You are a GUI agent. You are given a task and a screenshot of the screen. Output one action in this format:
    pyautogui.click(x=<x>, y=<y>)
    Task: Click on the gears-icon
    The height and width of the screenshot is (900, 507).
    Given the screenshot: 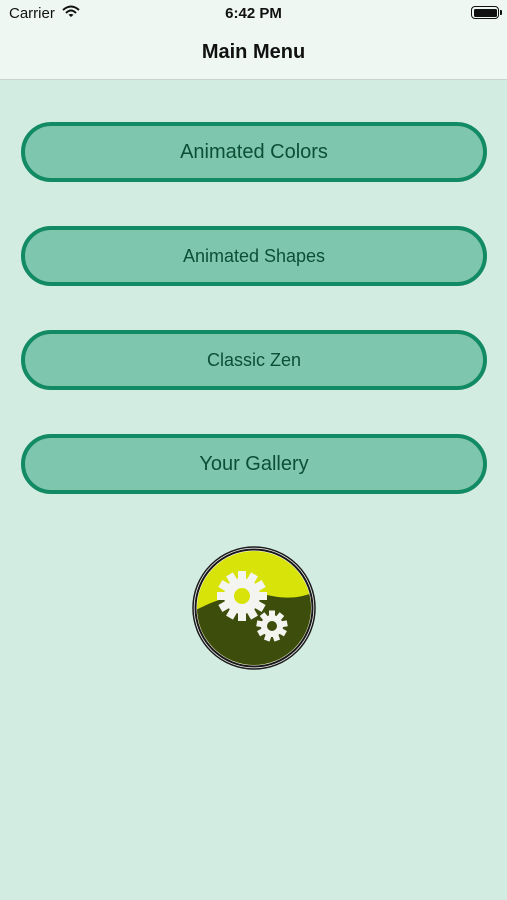 What is the action you would take?
    pyautogui.click(x=254, y=608)
    